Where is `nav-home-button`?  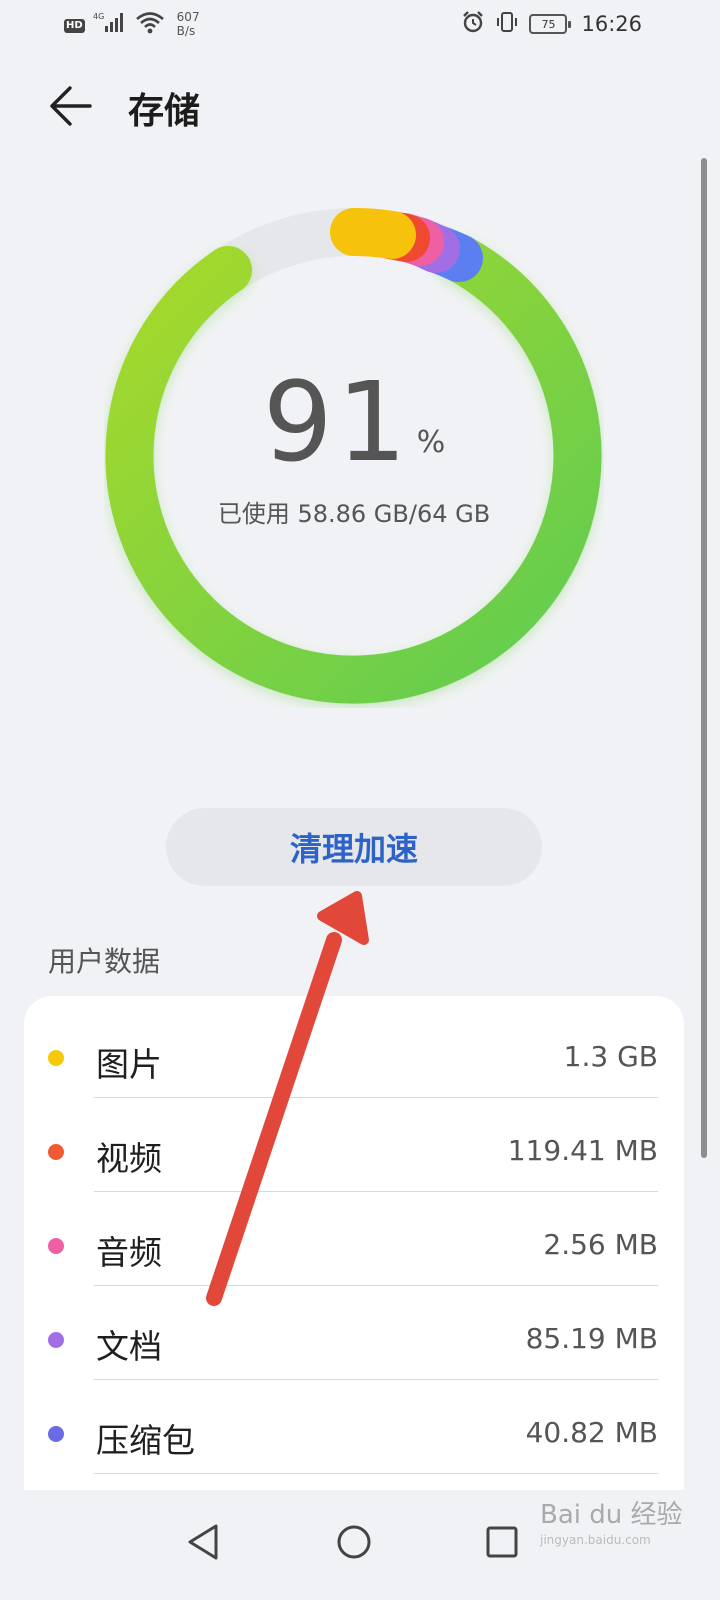 nav-home-button is located at coordinates (354, 1542).